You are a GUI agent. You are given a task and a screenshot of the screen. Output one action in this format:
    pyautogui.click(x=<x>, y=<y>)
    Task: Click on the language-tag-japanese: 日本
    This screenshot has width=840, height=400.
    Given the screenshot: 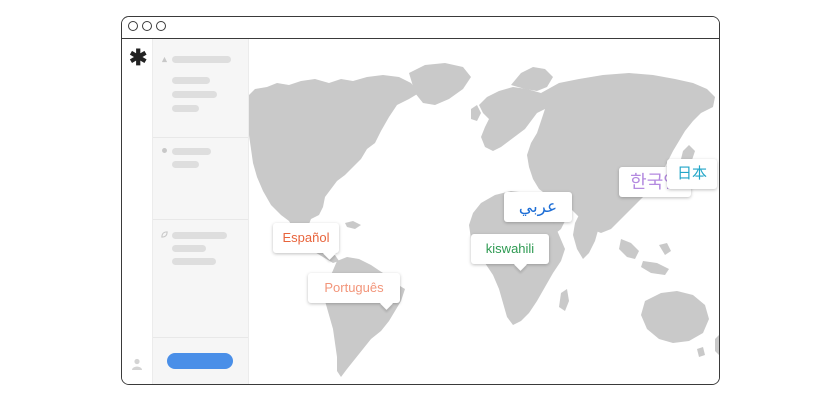 What is the action you would take?
    pyautogui.click(x=692, y=174)
    